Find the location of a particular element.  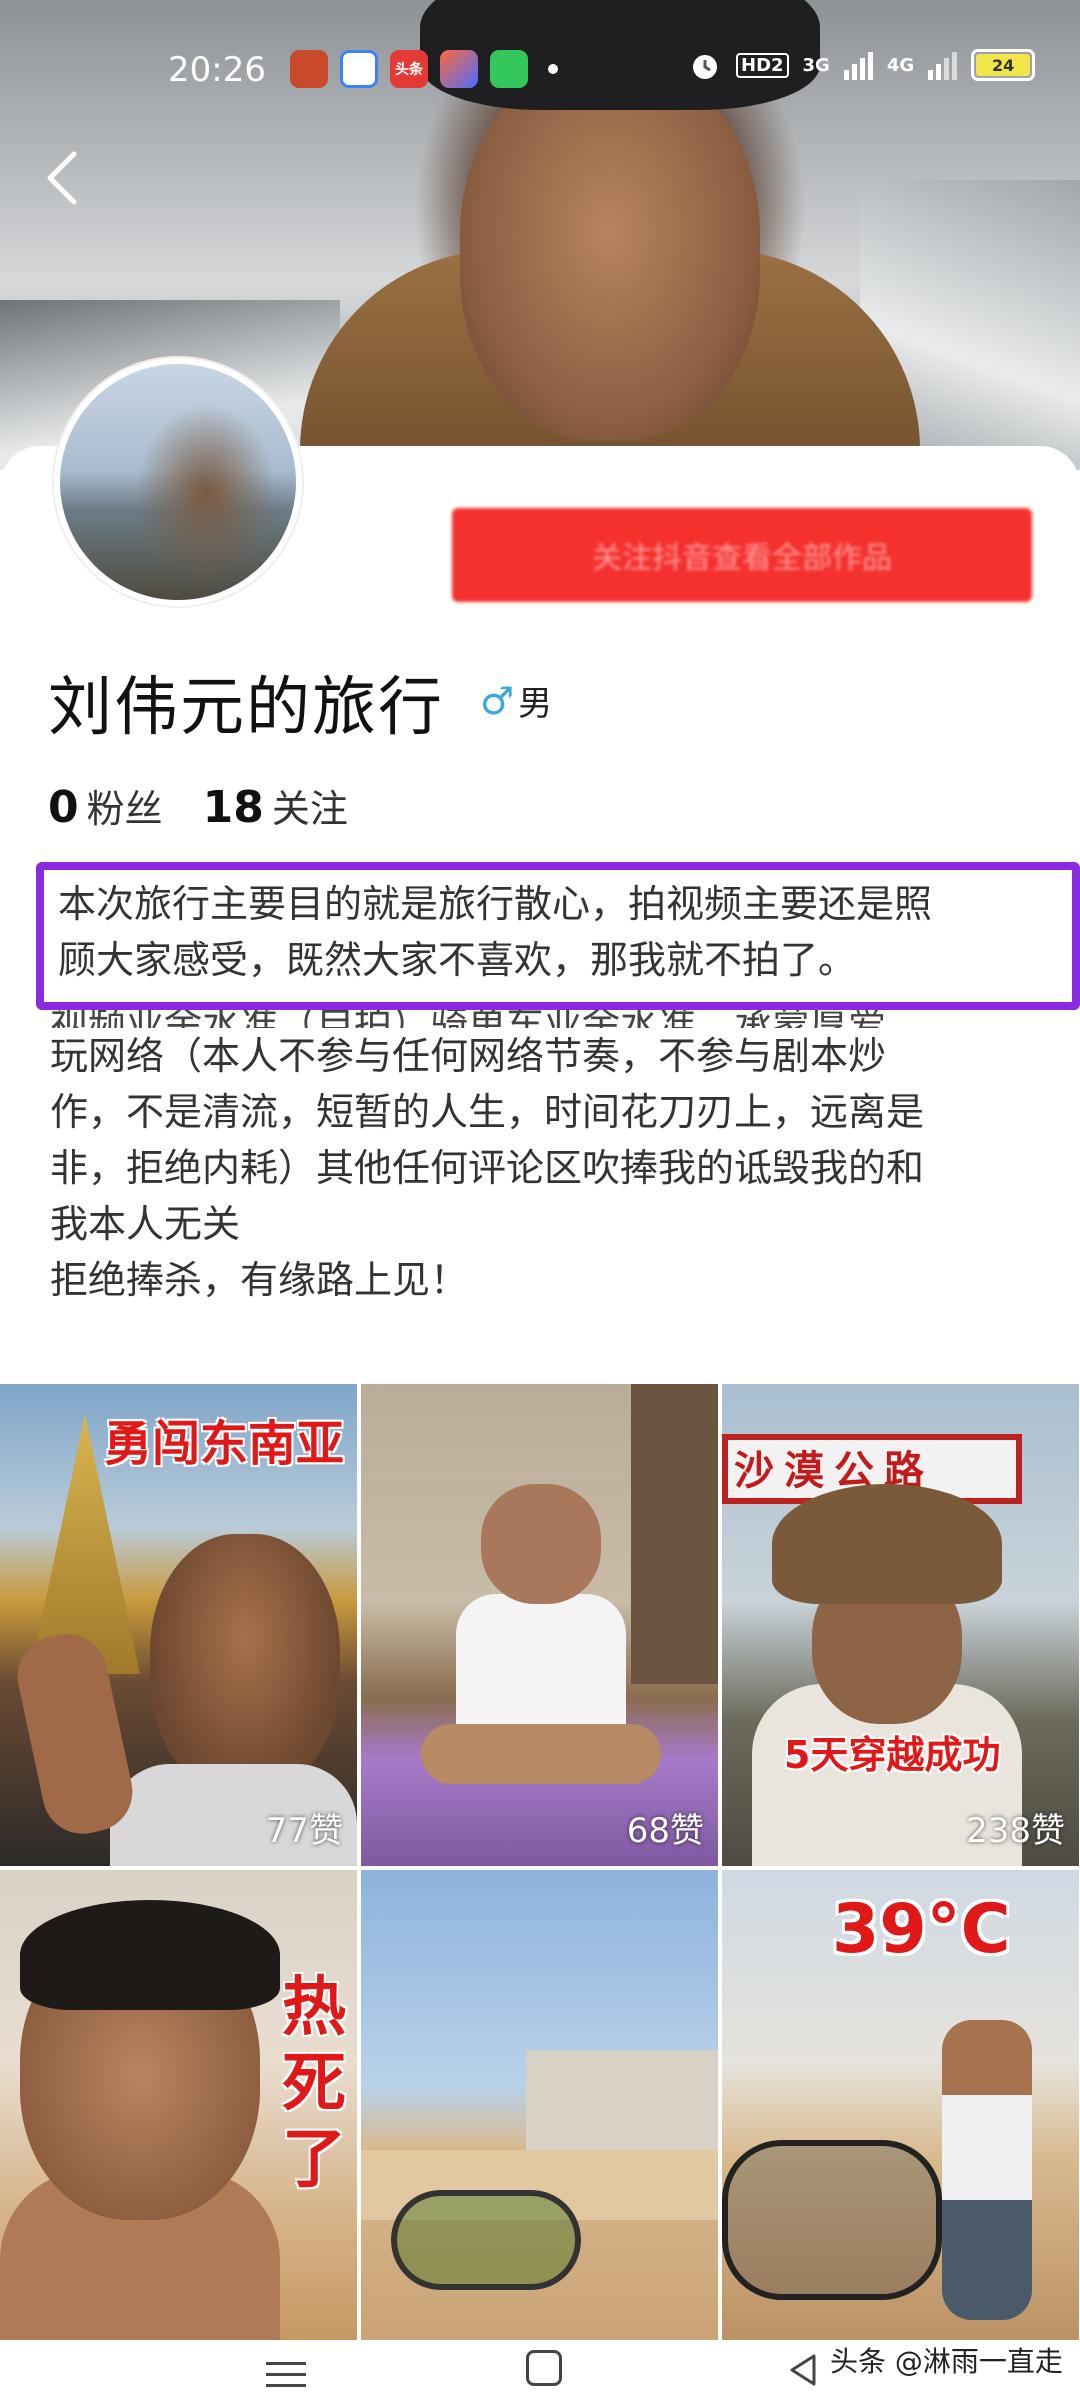

back-triangle-icon is located at coordinates (804, 2370).